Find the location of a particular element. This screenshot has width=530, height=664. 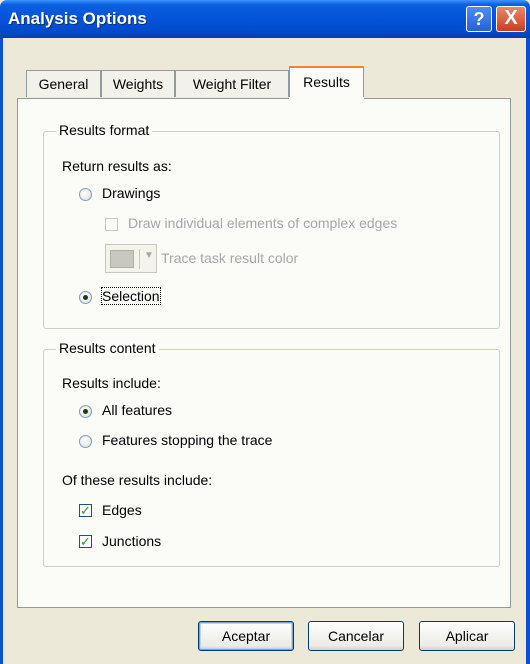

chevron-down-icon: ▼ is located at coordinates (149, 255).